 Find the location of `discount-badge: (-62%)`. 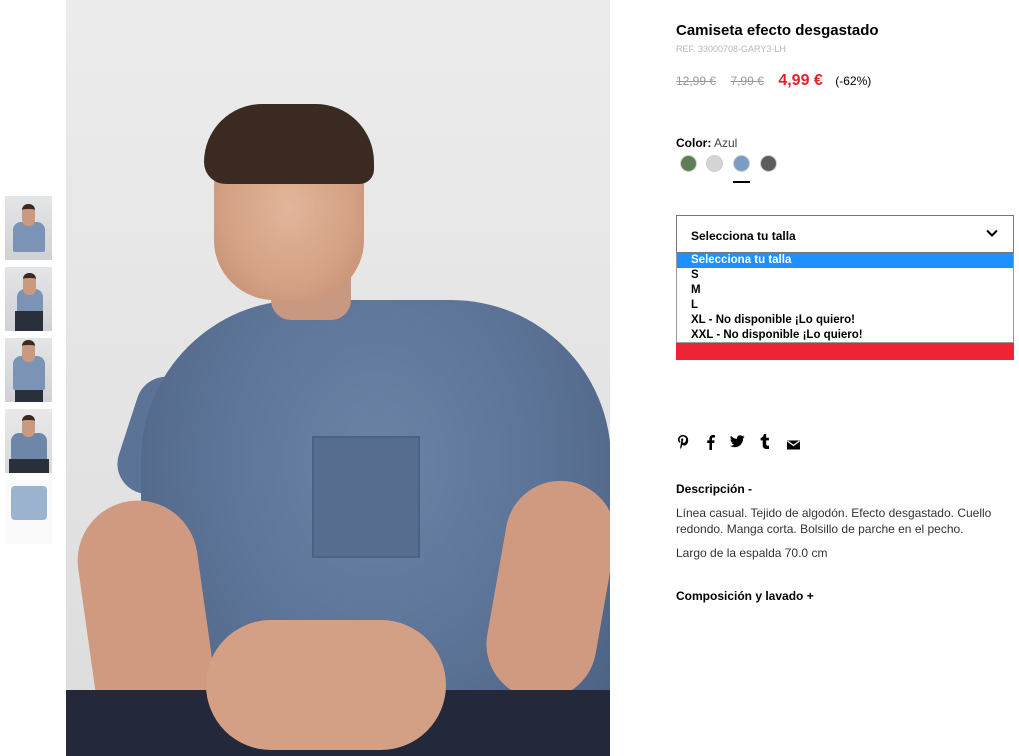

discount-badge: (-62%) is located at coordinates (853, 81).